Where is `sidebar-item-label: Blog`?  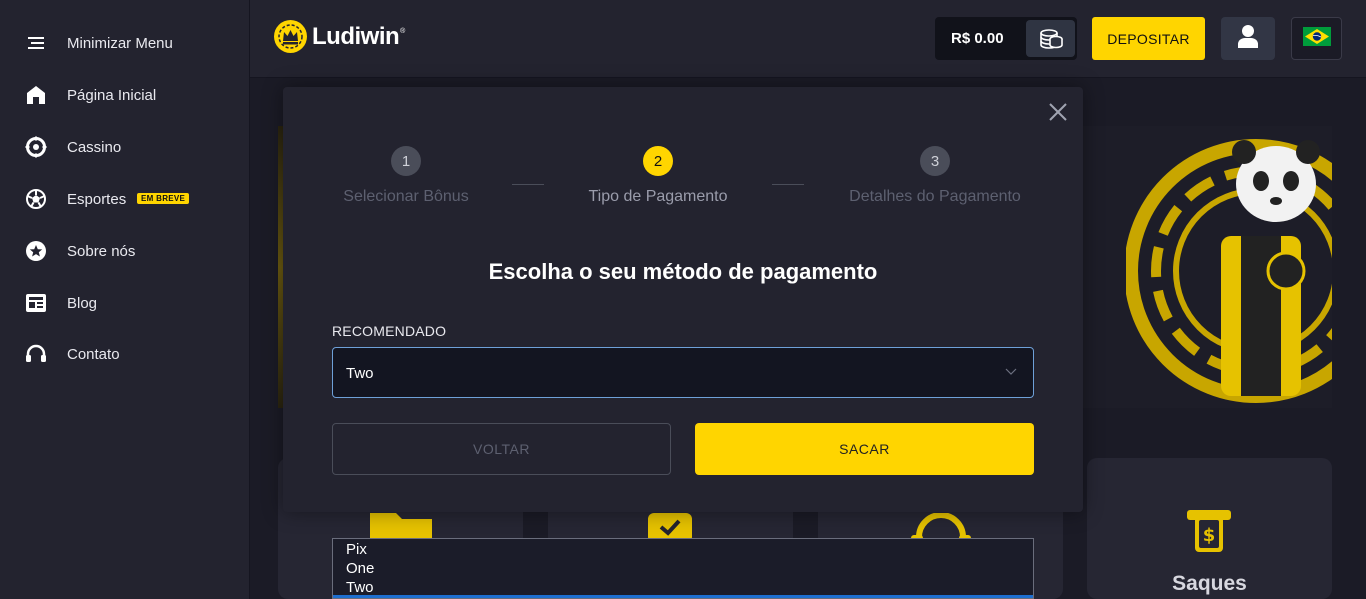
sidebar-item-label: Blog is located at coordinates (82, 303).